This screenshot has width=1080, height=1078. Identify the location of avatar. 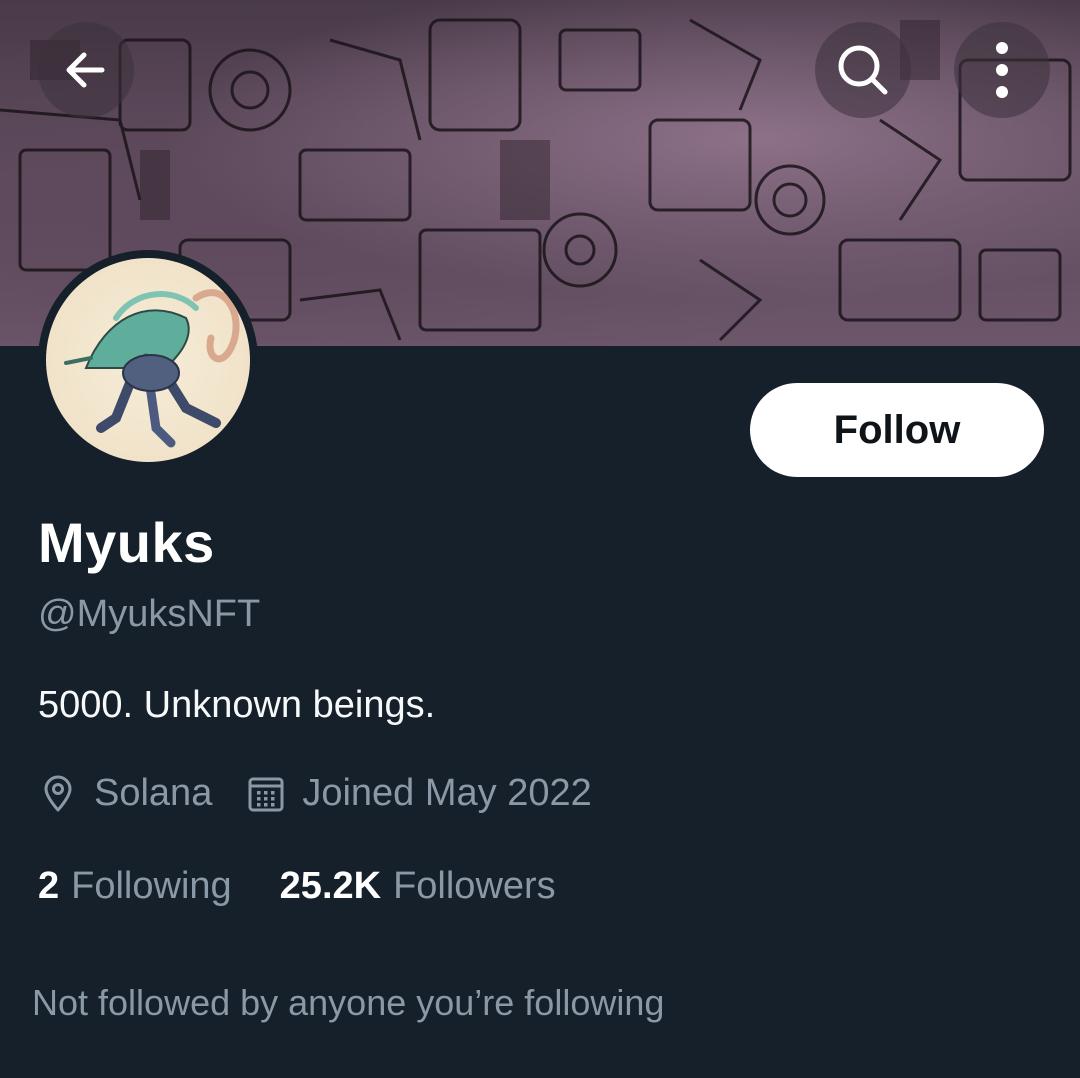
(148, 360).